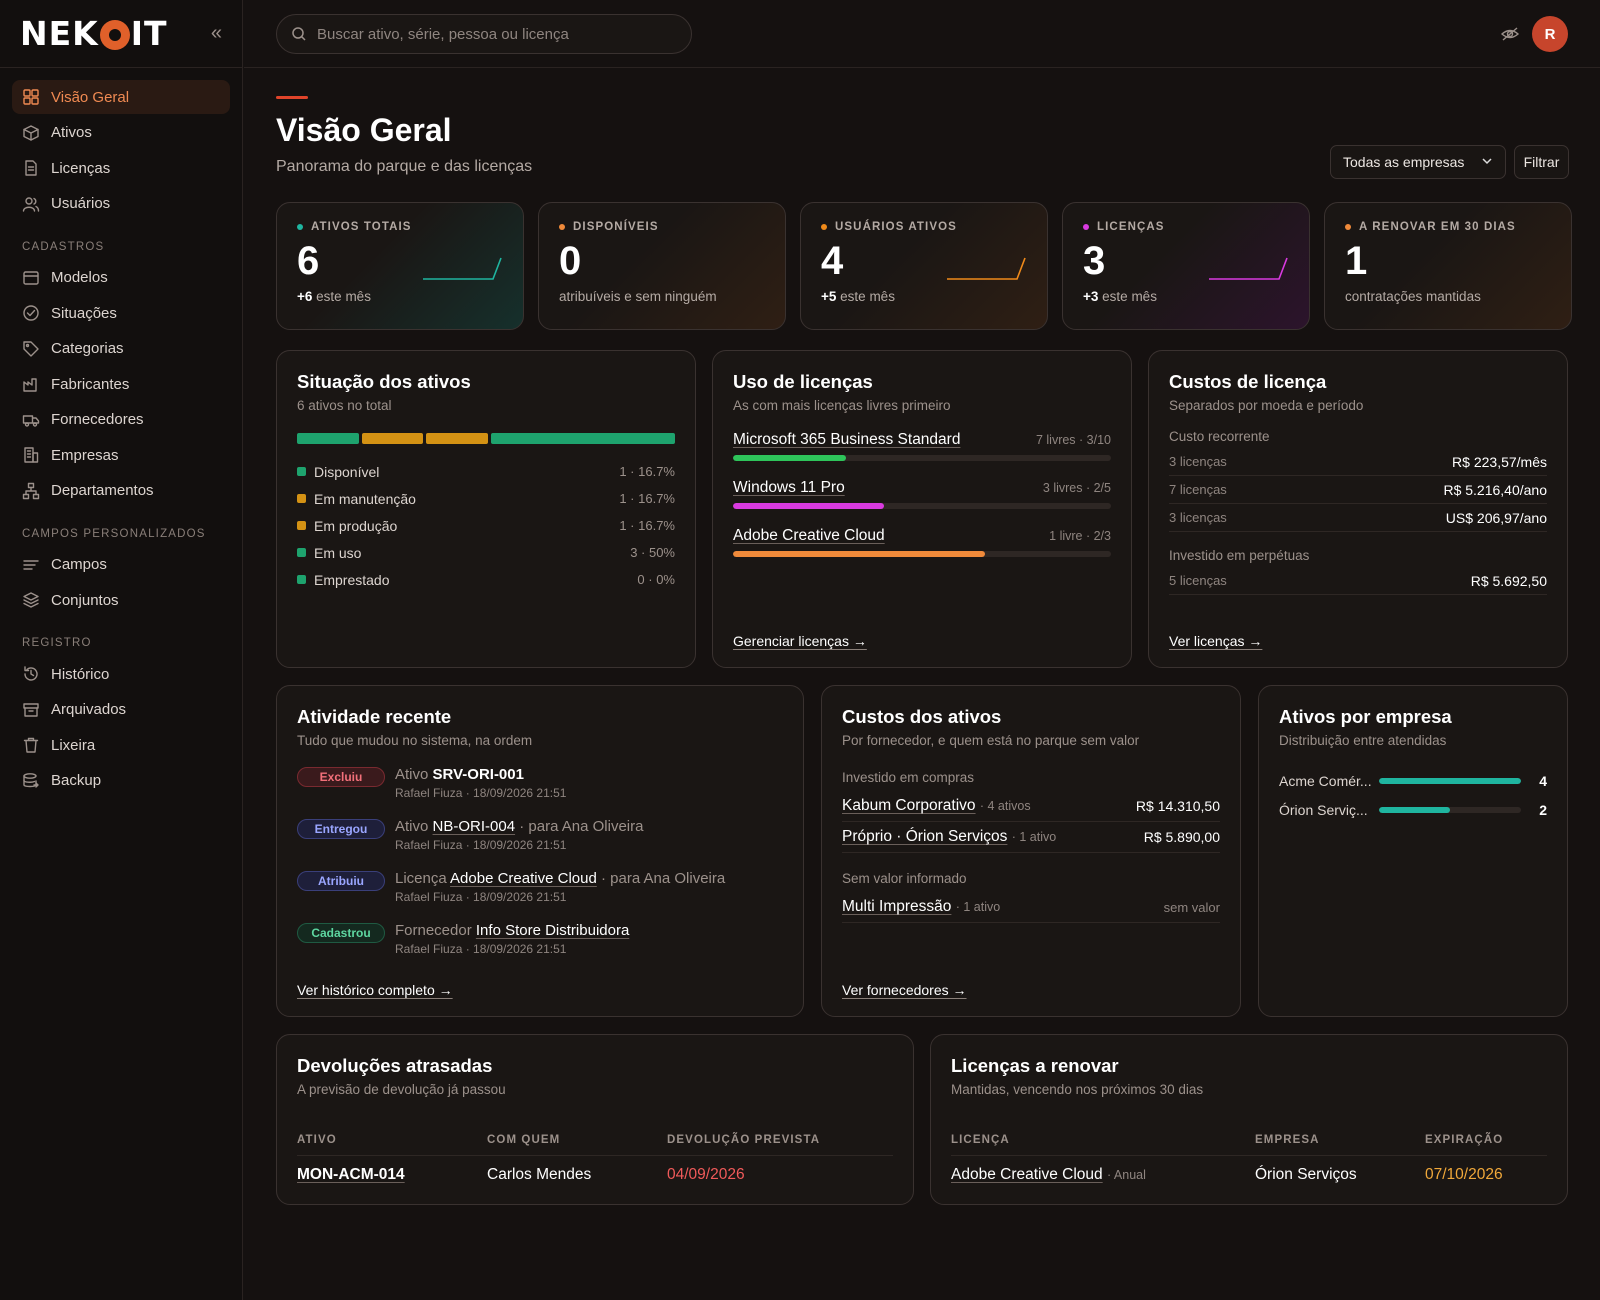  I want to click on kpi-card: USUÁRIOS ATIVOS 4 +5 este mês, so click(924, 266).